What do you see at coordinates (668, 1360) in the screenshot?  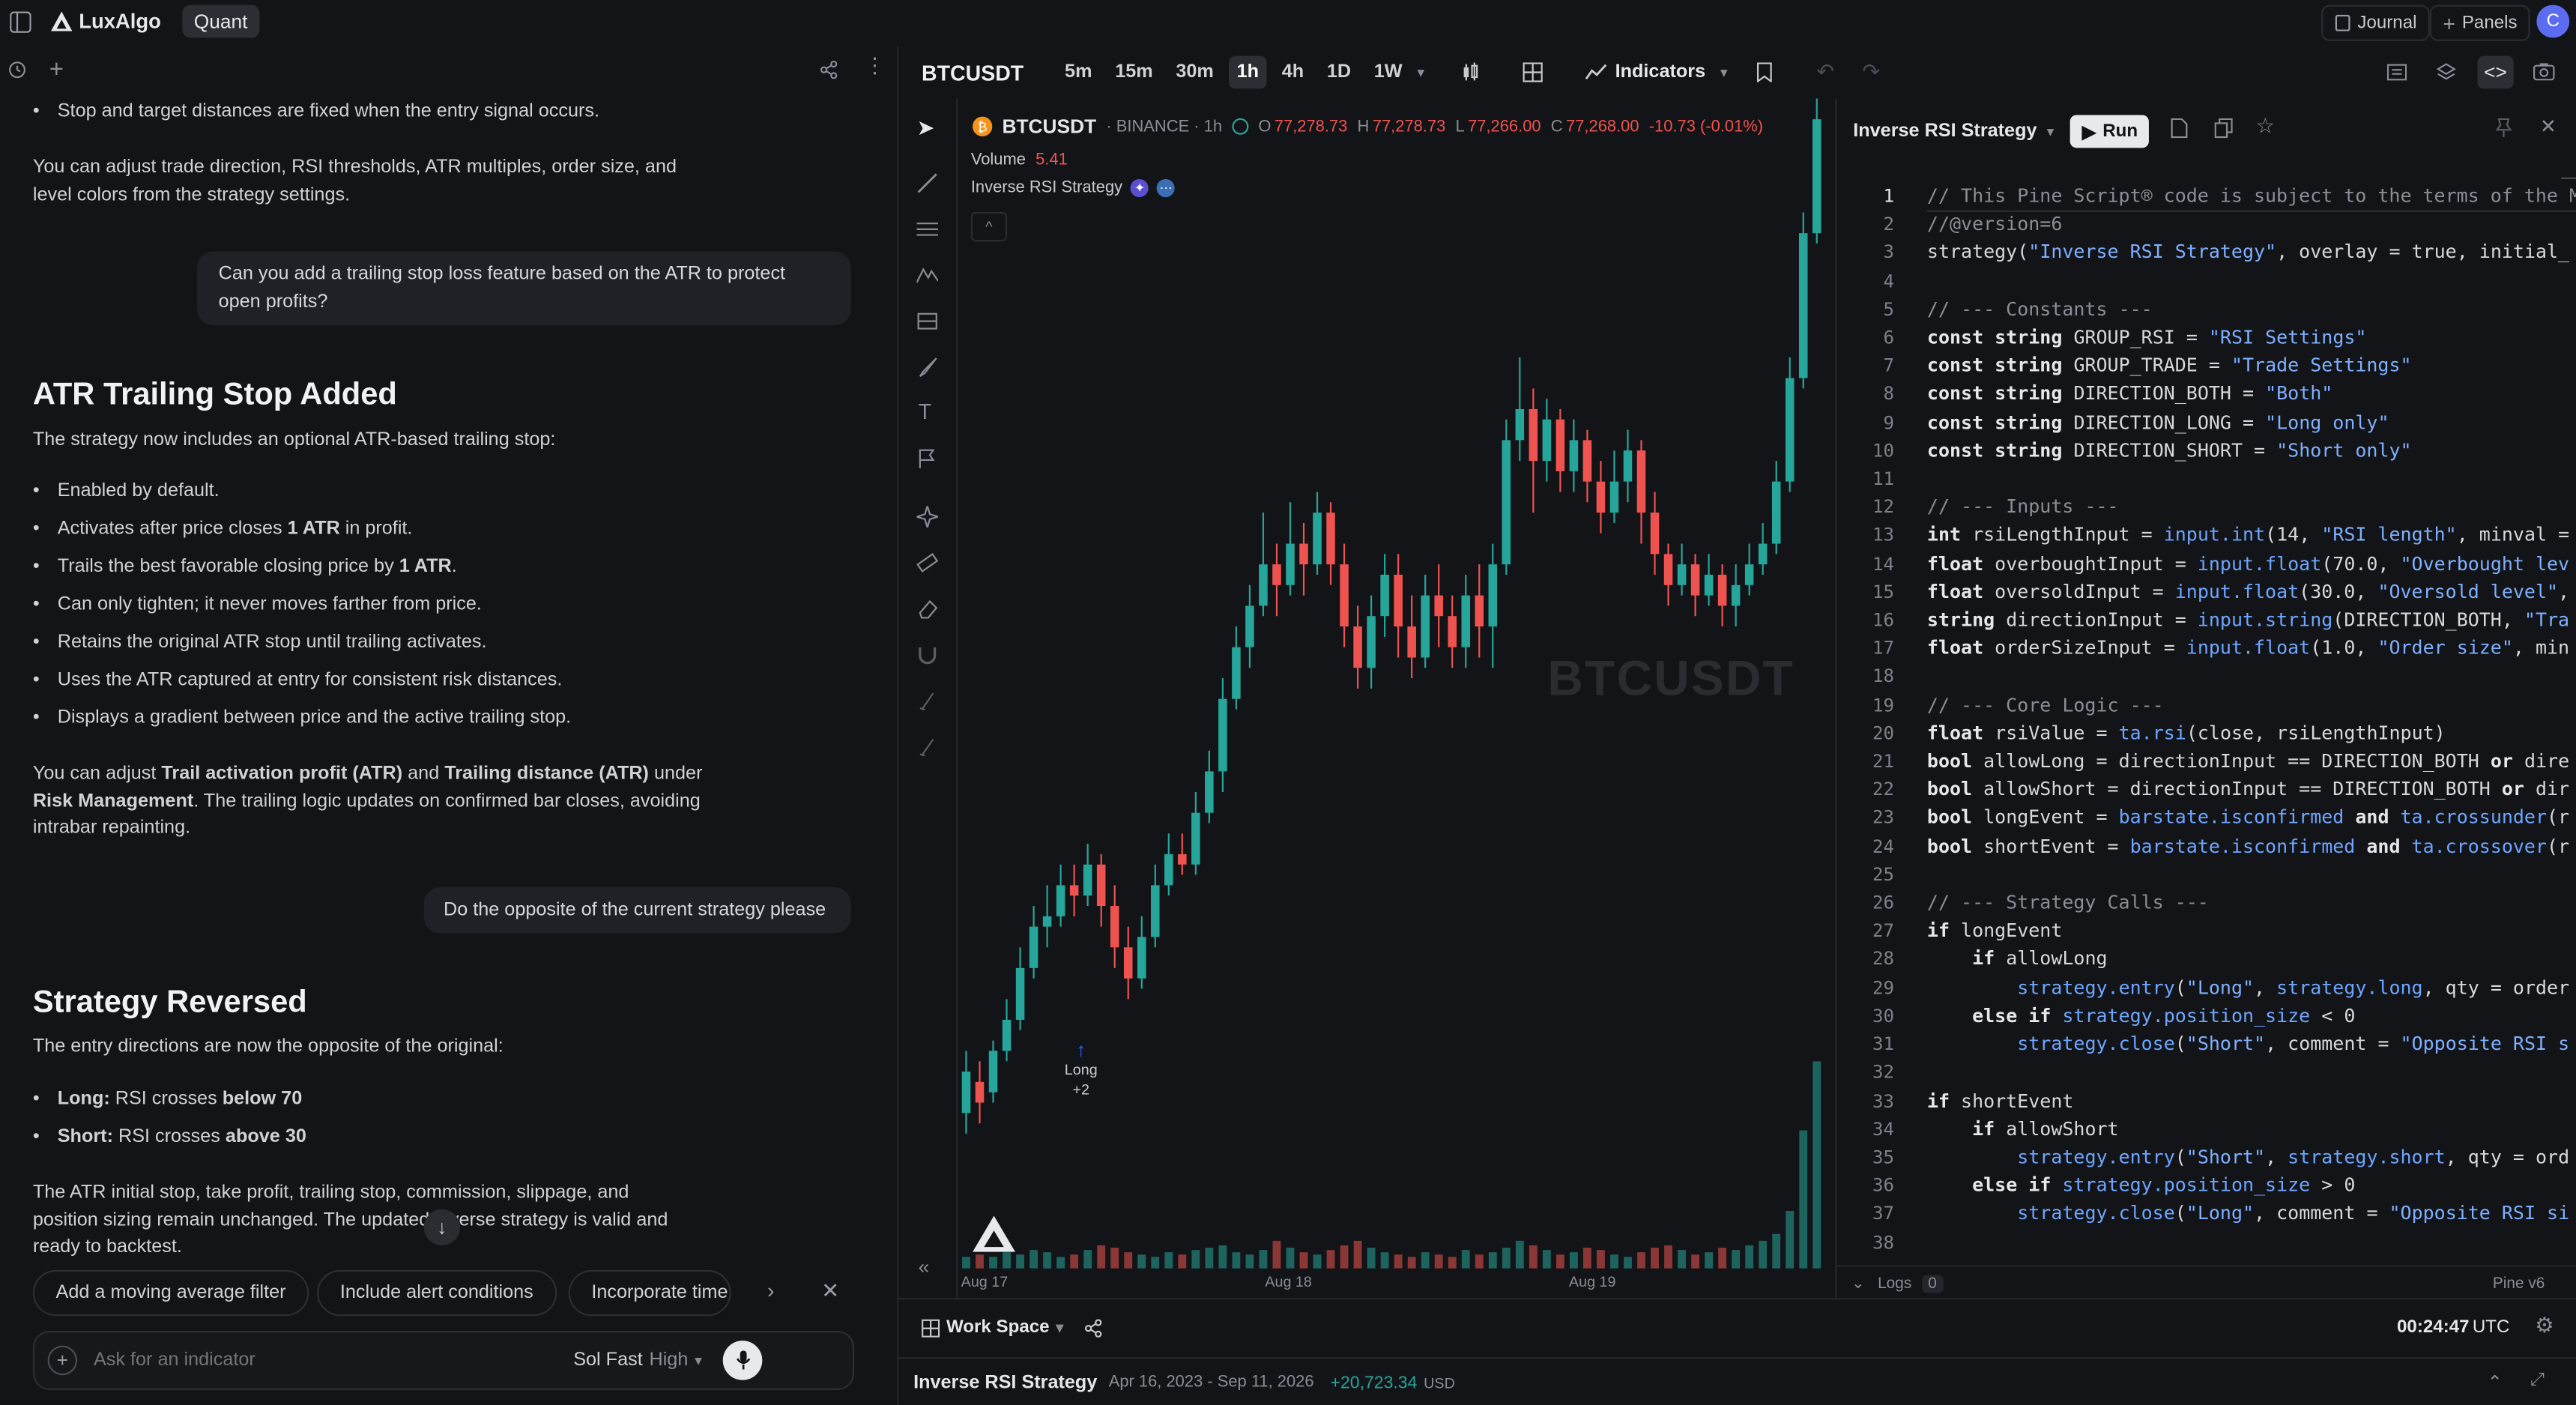 I see `effort-selector: High` at bounding box center [668, 1360].